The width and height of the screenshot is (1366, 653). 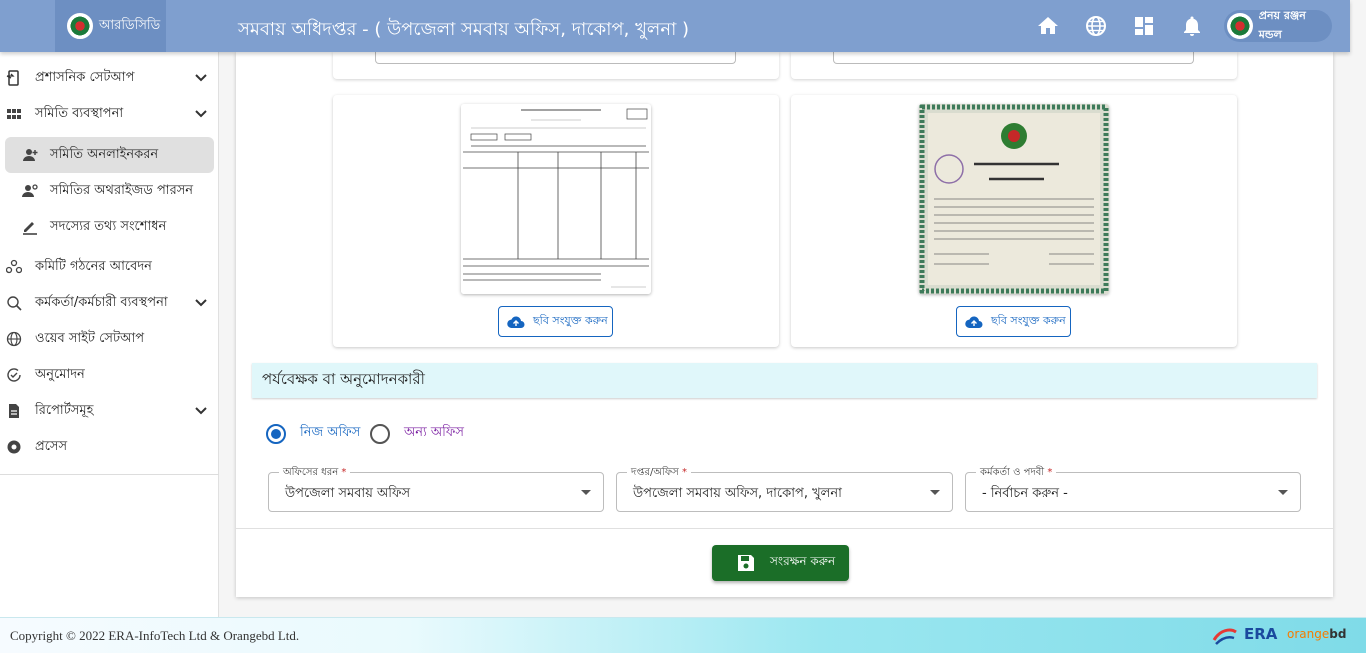 I want to click on radio-other-office-control, so click(x=380, y=433).